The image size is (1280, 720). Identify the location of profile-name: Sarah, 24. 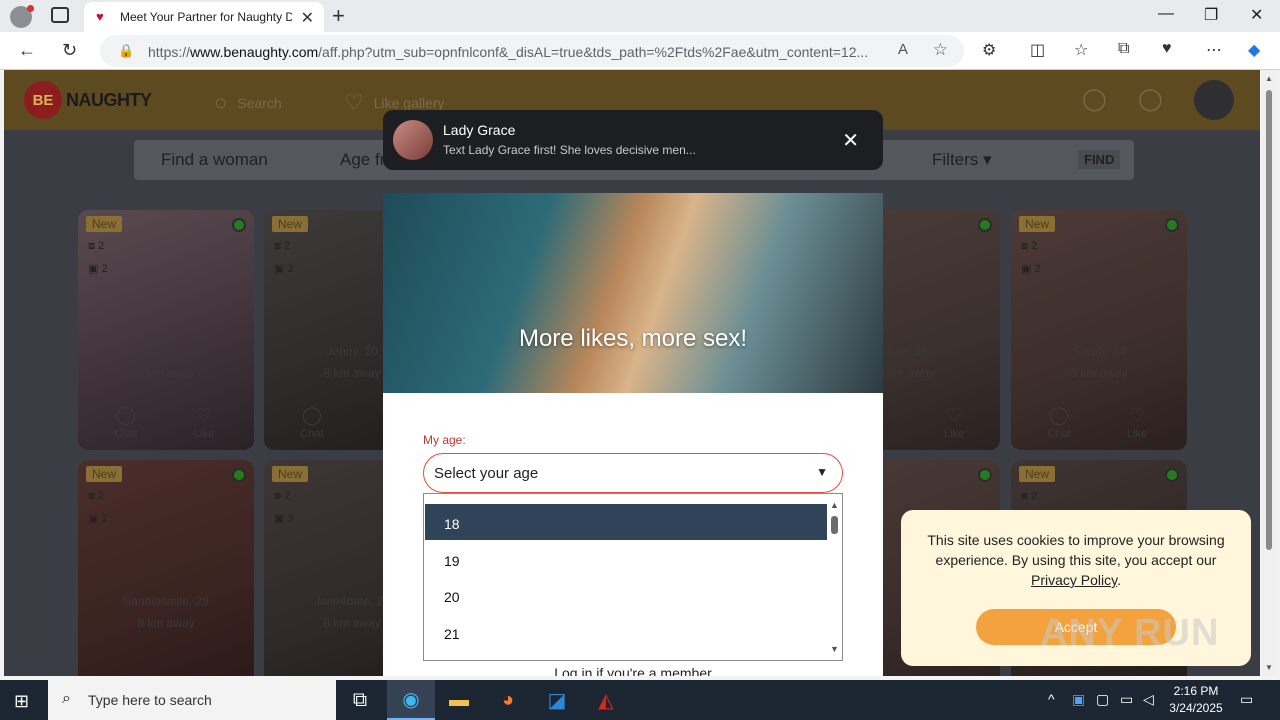
(1099, 351).